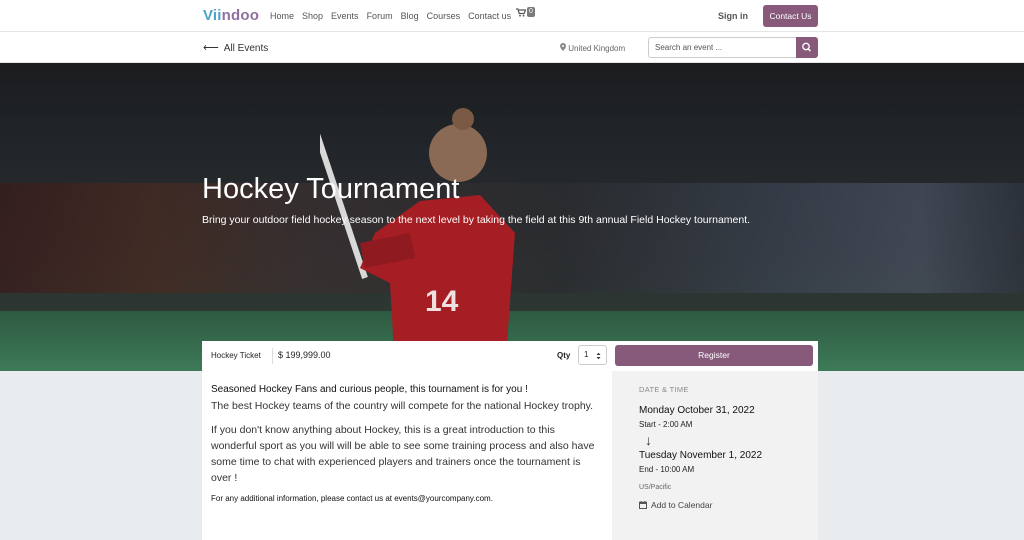 The image size is (1024, 540). Describe the element at coordinates (643, 505) in the screenshot. I see `calendar-icon` at that location.